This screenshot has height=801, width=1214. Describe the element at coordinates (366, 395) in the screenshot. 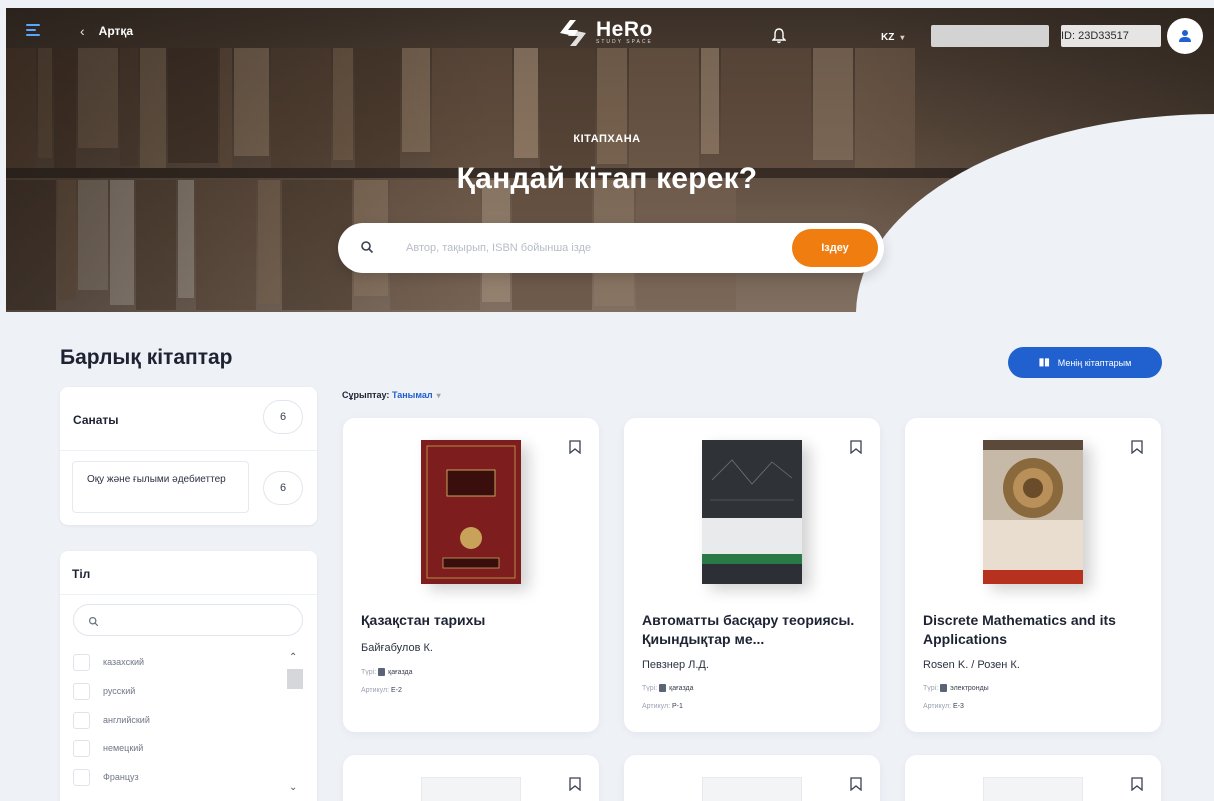

I see `sort-label: Сұрыптау:` at that location.